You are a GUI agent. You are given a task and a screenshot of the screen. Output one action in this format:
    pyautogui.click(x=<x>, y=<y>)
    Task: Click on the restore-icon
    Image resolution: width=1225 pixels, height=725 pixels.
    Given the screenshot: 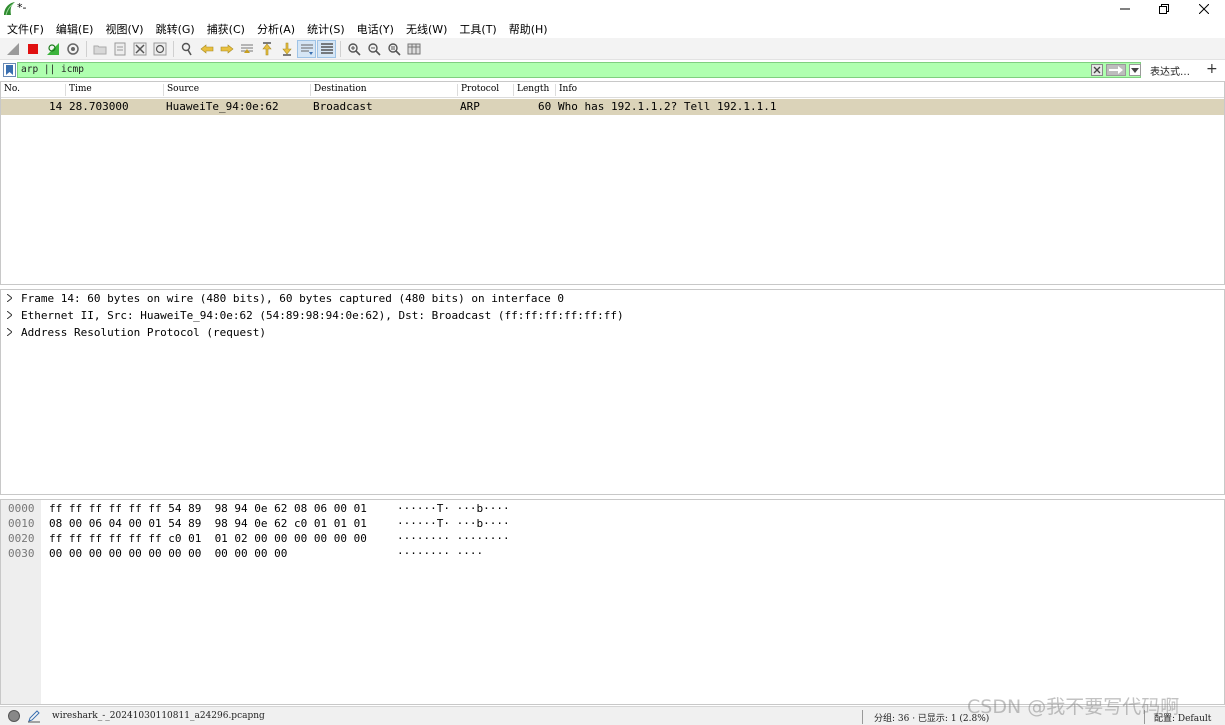 What is the action you would take?
    pyautogui.click(x=1164, y=9)
    